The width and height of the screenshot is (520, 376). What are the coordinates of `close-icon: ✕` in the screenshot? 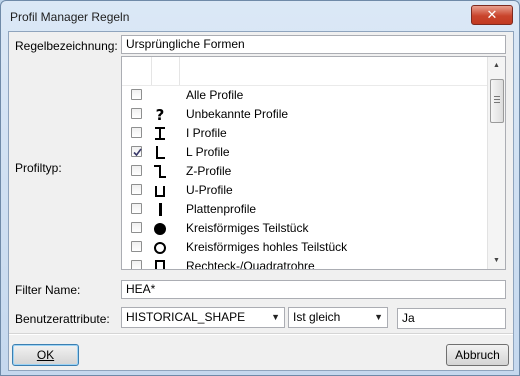 It's located at (492, 14).